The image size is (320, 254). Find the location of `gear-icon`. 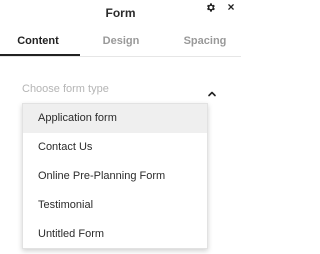

gear-icon is located at coordinates (210, 7).